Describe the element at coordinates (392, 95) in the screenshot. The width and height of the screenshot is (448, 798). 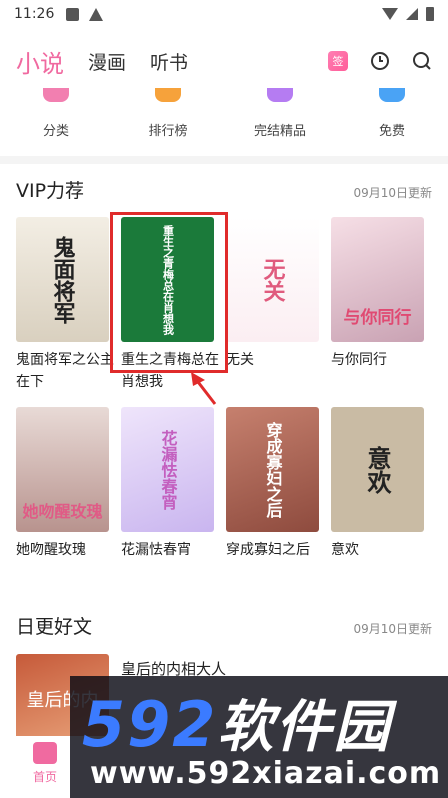
I see `free-icon` at that location.